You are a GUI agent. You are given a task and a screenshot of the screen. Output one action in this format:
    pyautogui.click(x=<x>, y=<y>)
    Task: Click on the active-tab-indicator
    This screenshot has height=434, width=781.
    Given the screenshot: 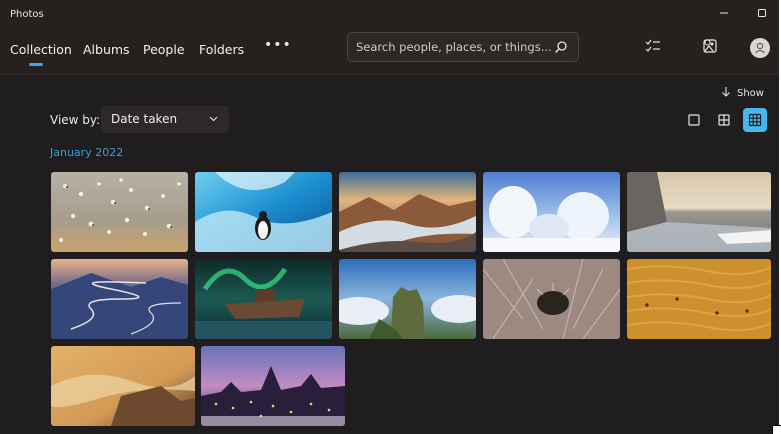 What is the action you would take?
    pyautogui.click(x=36, y=64)
    